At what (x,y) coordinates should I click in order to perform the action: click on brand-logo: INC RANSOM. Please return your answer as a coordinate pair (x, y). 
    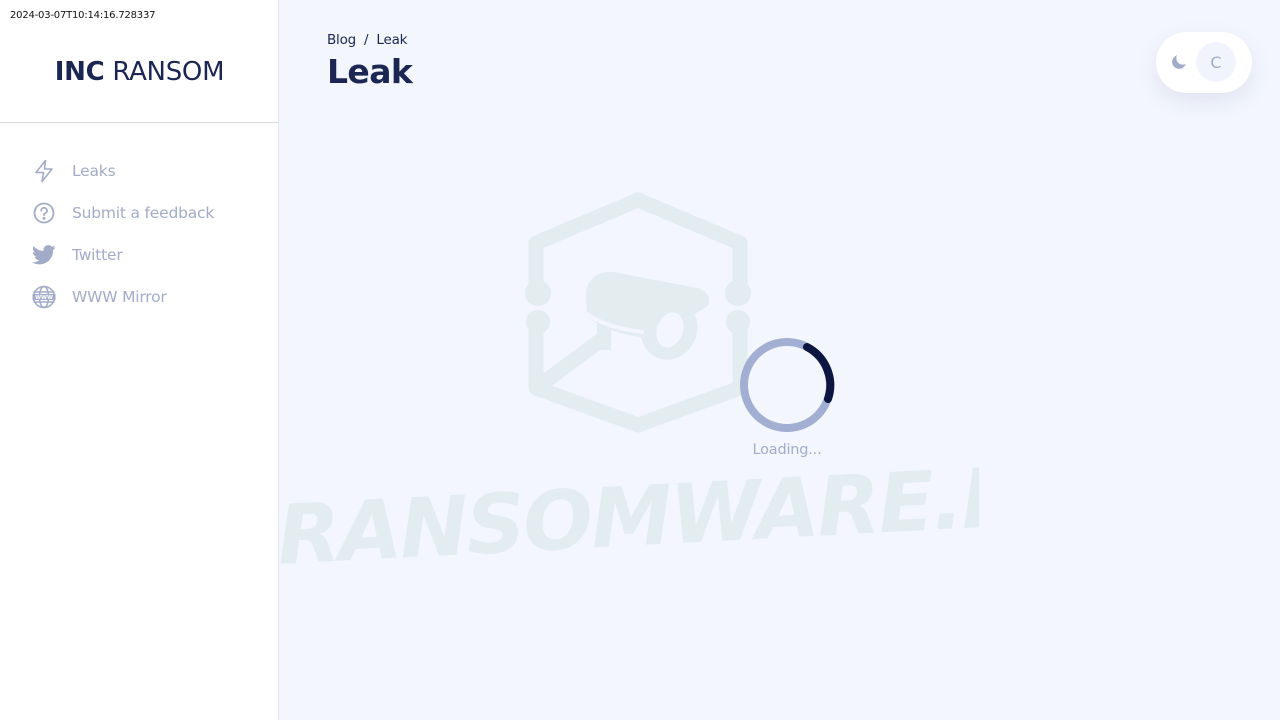
    Looking at the image, I should click on (139, 72).